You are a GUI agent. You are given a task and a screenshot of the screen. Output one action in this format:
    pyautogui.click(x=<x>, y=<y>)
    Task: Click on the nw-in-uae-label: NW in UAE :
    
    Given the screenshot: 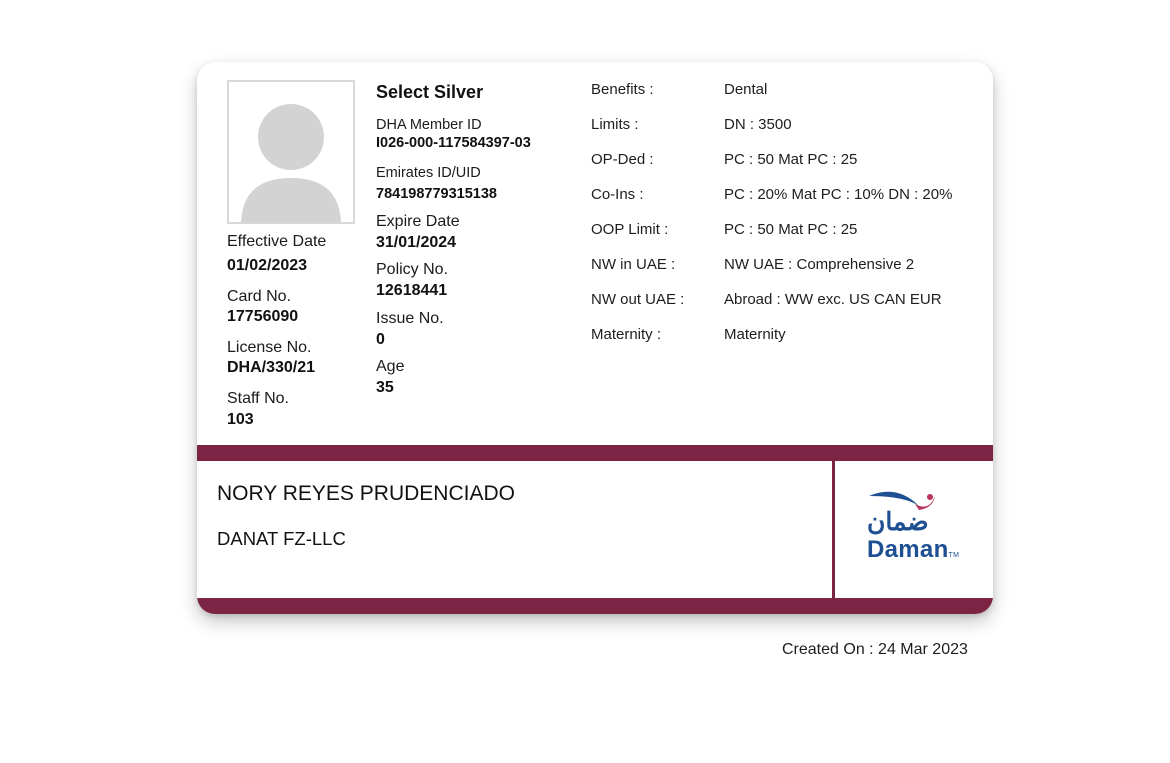 What is the action you would take?
    pyautogui.click(x=633, y=264)
    